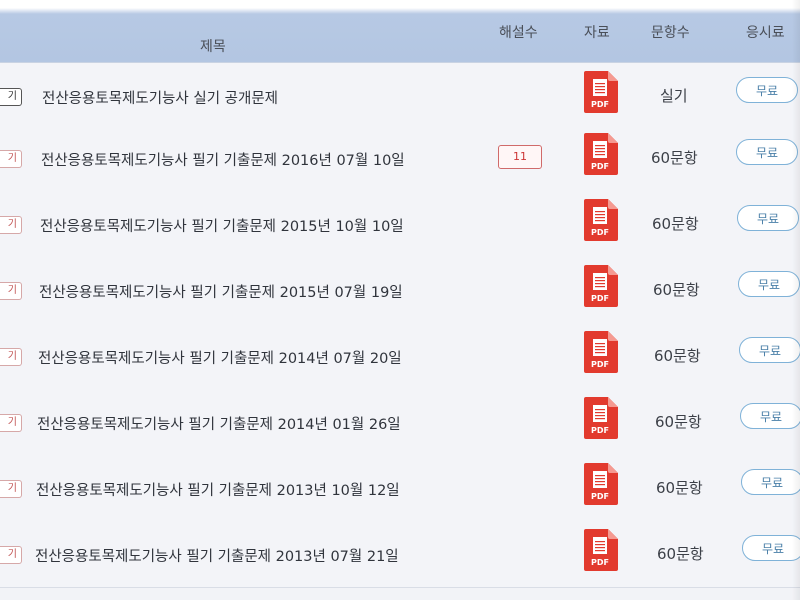 This screenshot has height=600, width=800. Describe the element at coordinates (222, 225) in the screenshot. I see `exam-title-link: 전산응용토목제도기능사 필기 기출문제 2015년 10월 10일` at that location.